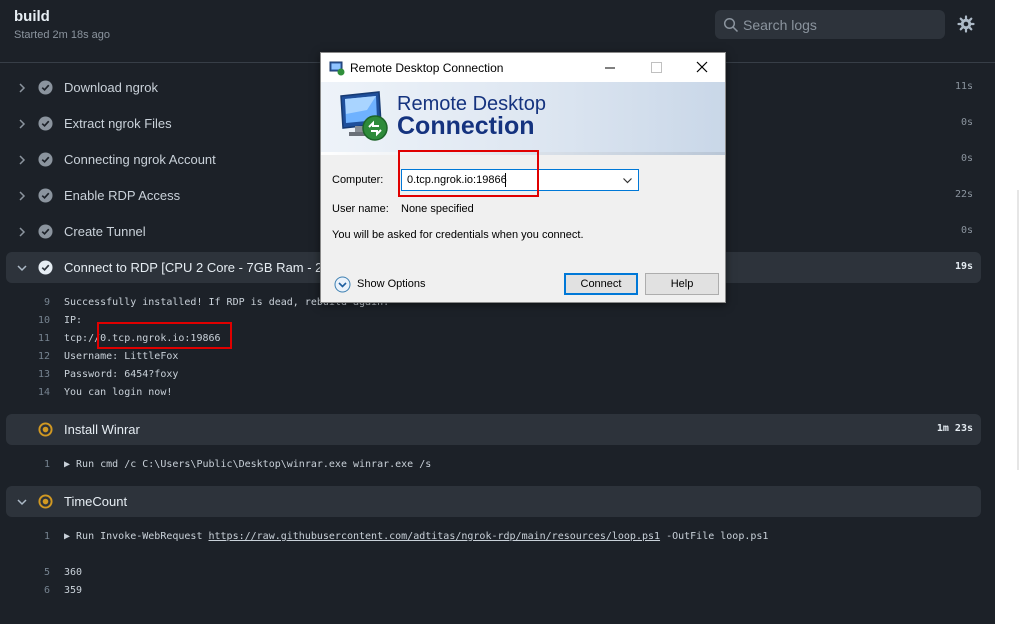  Describe the element at coordinates (121, 374) in the screenshot. I see `log-text: Password: 6454?foxy` at that location.